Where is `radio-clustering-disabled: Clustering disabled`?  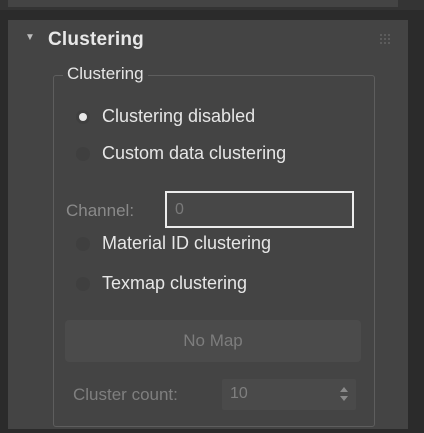 radio-clustering-disabled: Clustering disabled is located at coordinates (218, 117).